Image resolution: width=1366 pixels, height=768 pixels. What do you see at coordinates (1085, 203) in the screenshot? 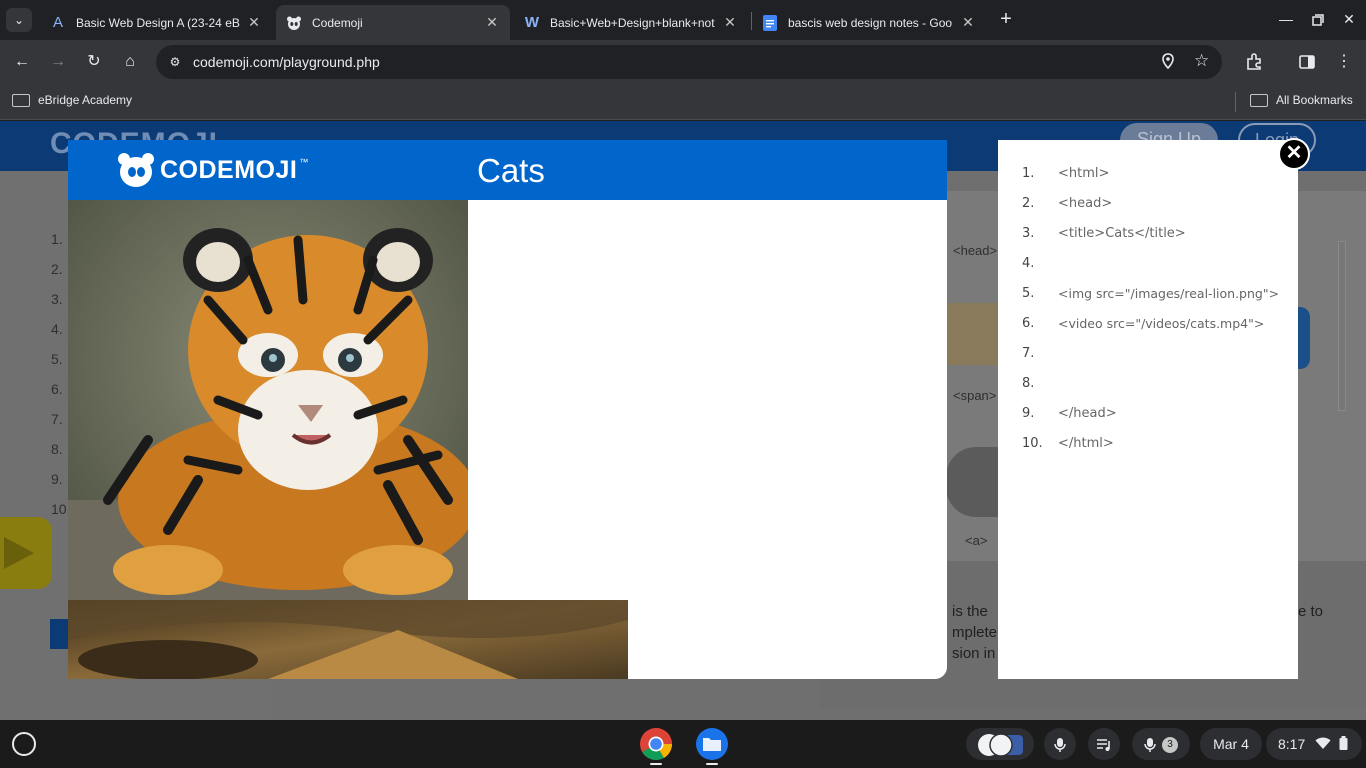
I see `code-line-text: <head>` at bounding box center [1085, 203].